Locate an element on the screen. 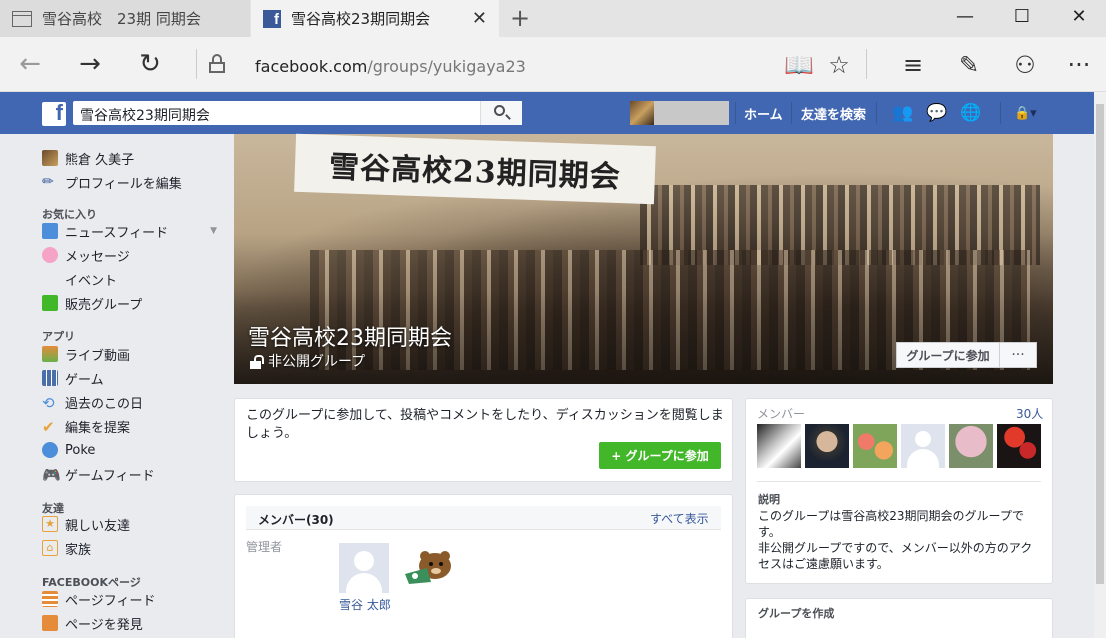  sidebar-item-newsfeed: ニュースフィード ▼ is located at coordinates (129, 231).